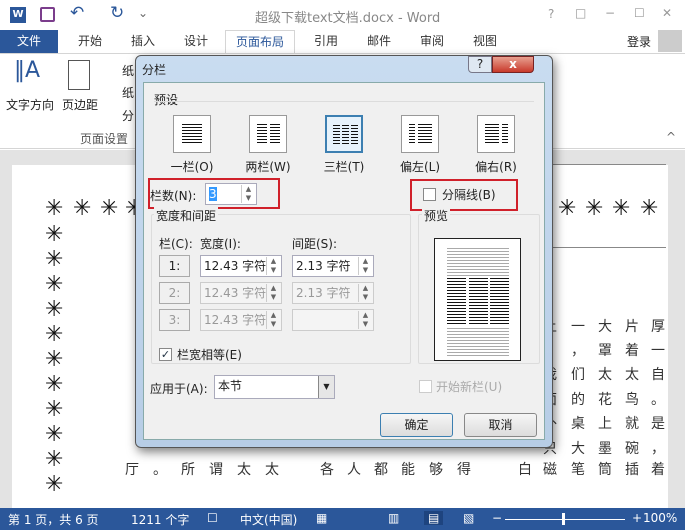 This screenshot has width=685, height=530. What do you see at coordinates (326, 387) in the screenshot?
I see `chevron-down-icon: ▼` at bounding box center [326, 387].